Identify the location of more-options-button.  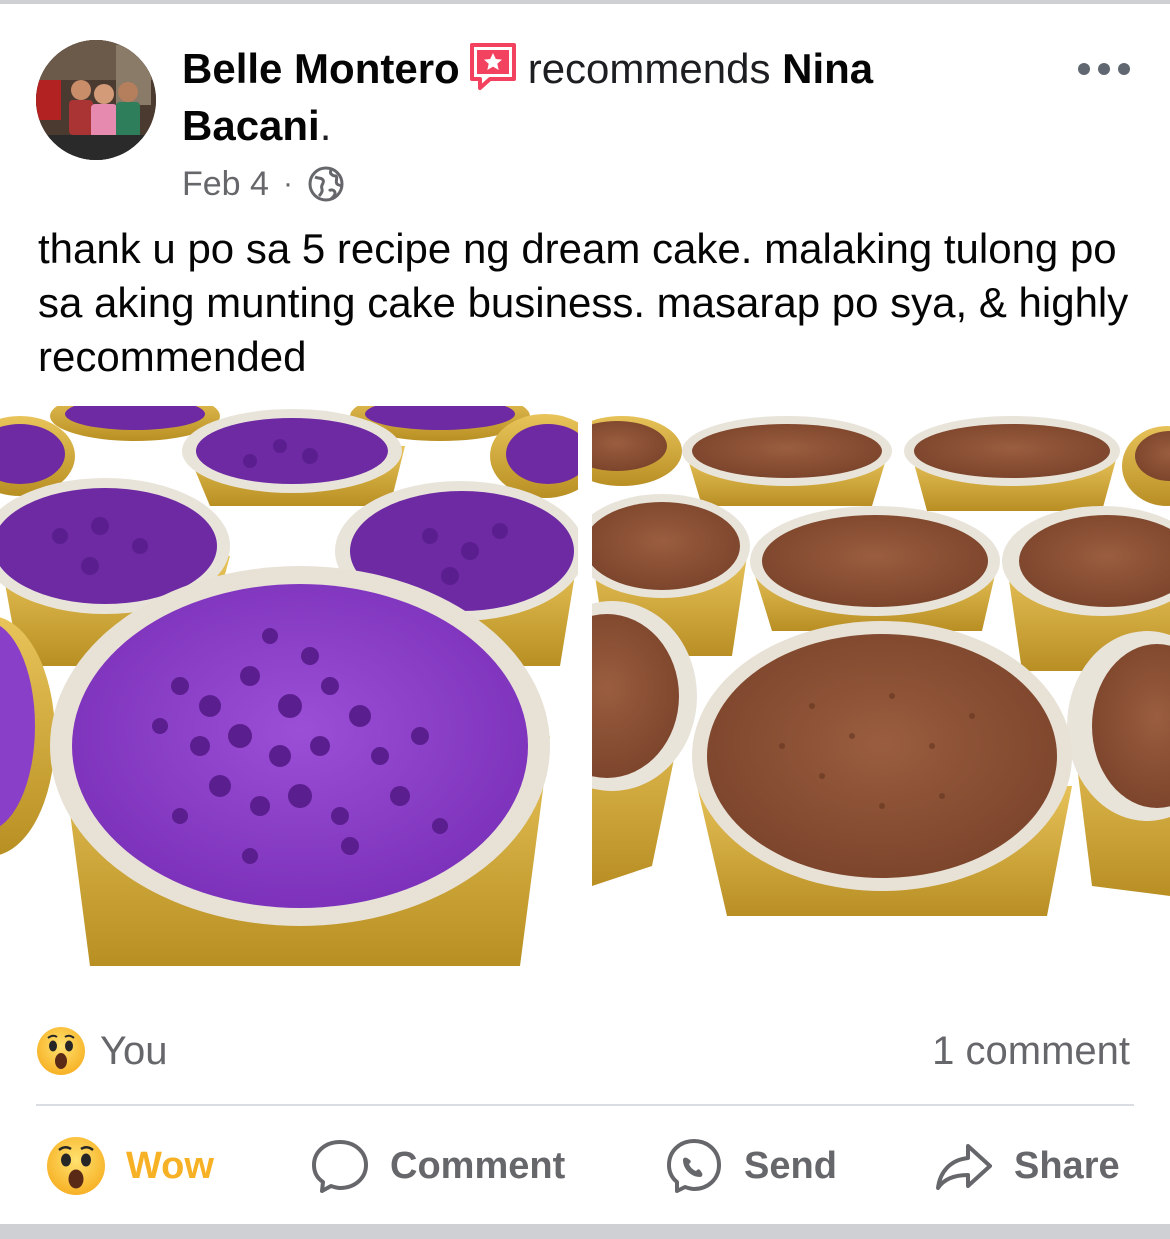
(1104, 69).